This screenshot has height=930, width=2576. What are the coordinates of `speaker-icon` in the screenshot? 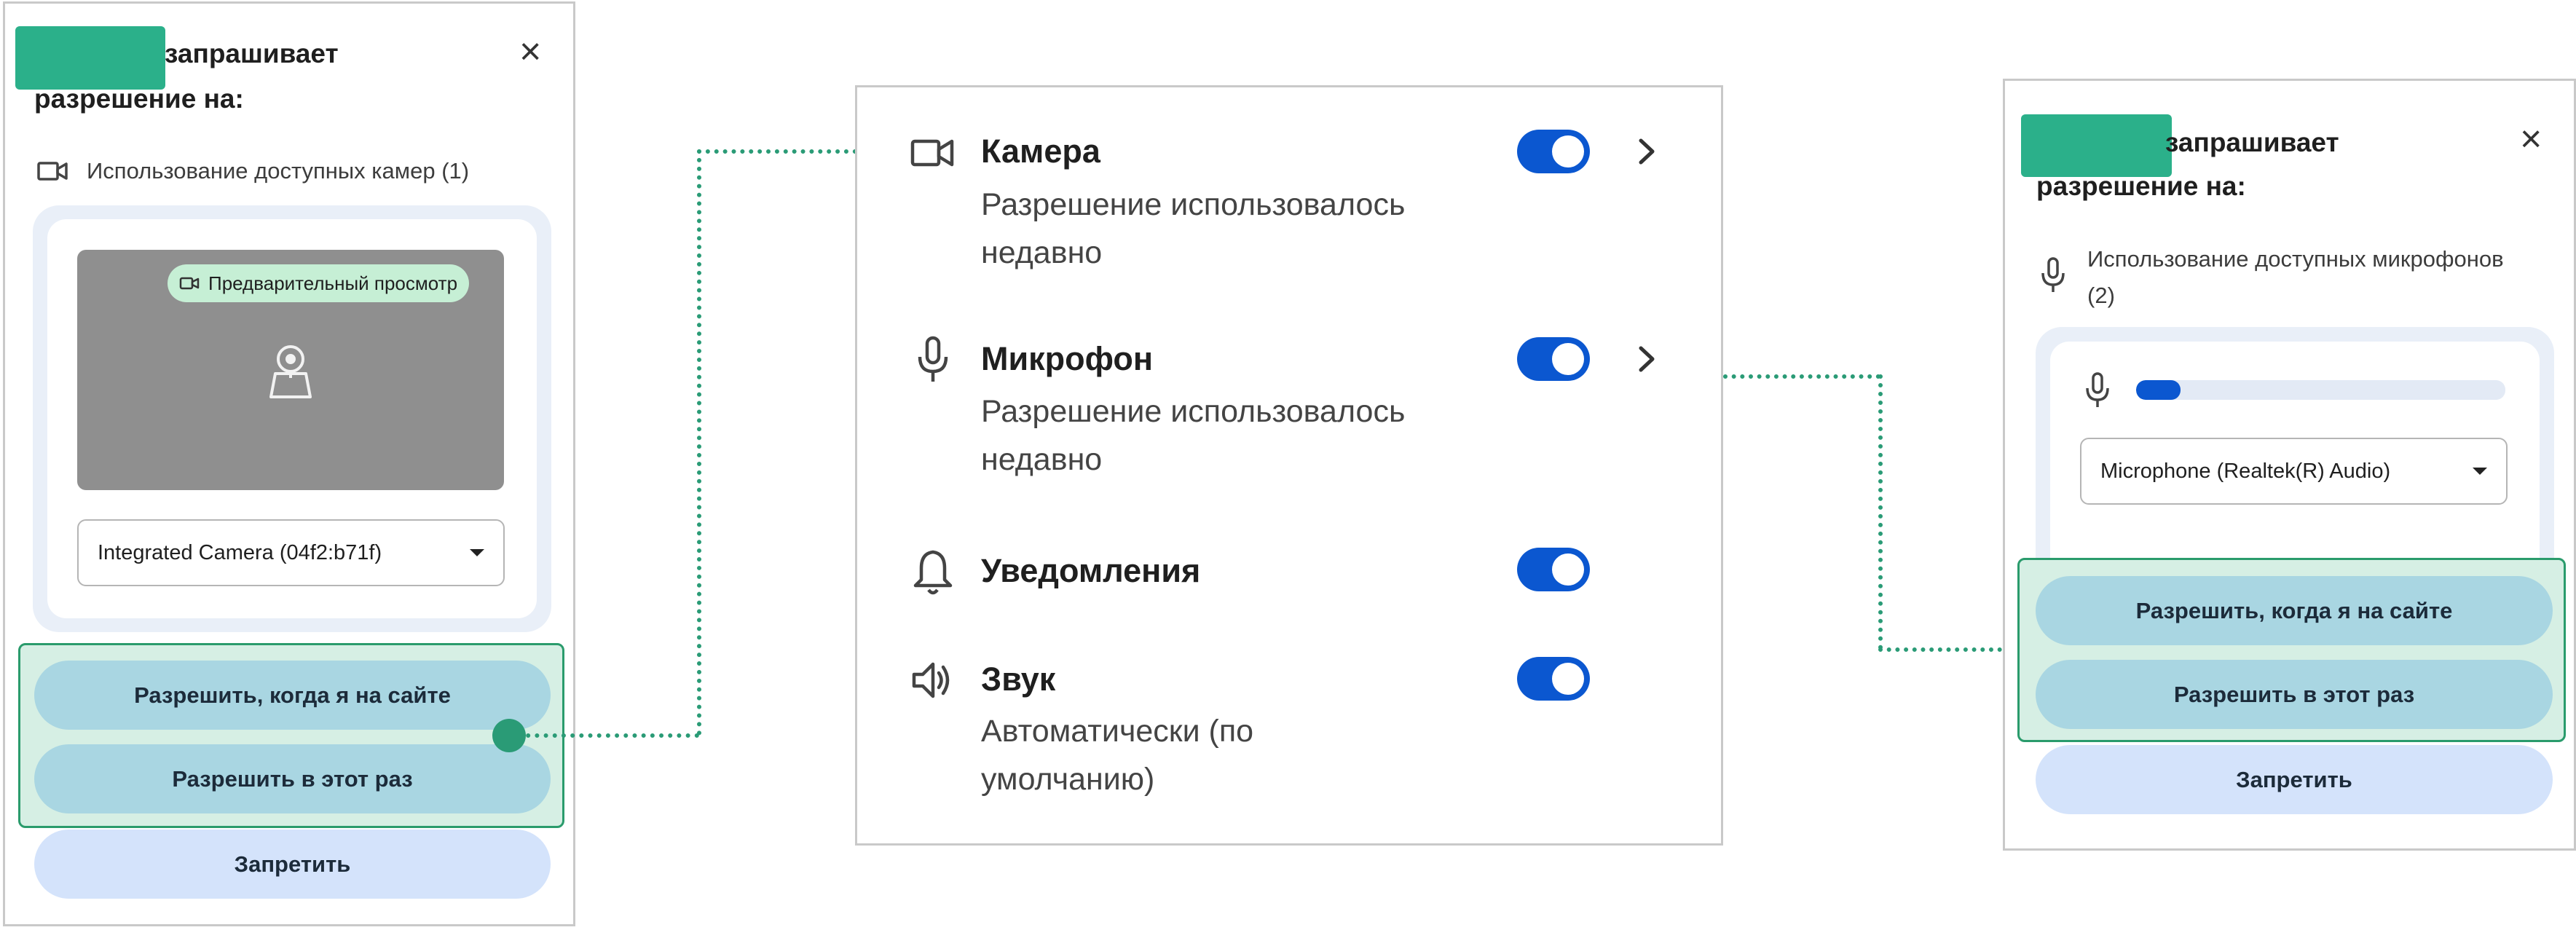 It's located at (931, 680).